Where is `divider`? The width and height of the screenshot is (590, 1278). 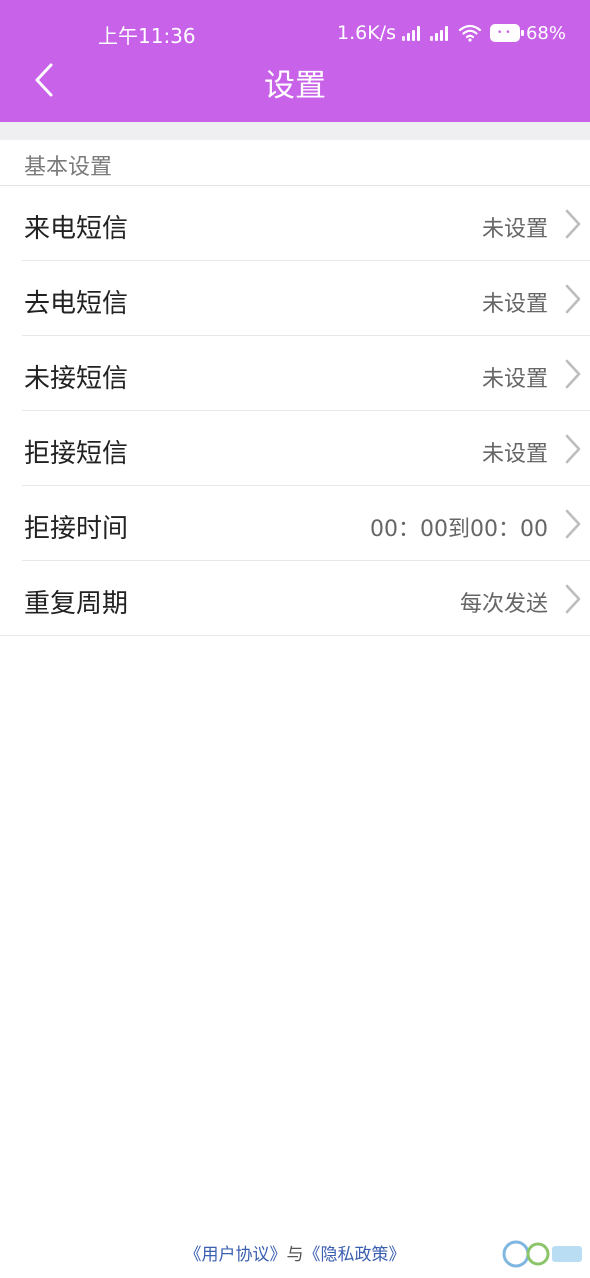 divider is located at coordinates (295, 635).